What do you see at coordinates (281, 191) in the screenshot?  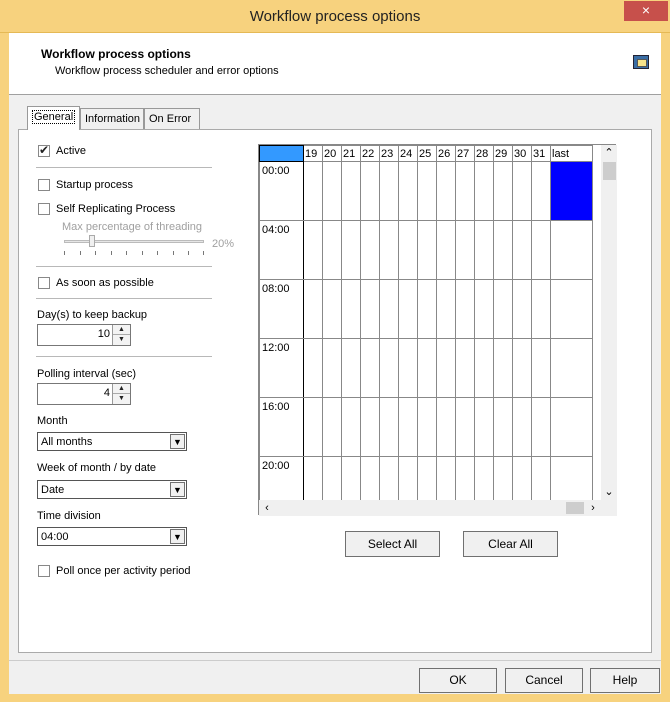 I see `hour-row-header: 00:00` at bounding box center [281, 191].